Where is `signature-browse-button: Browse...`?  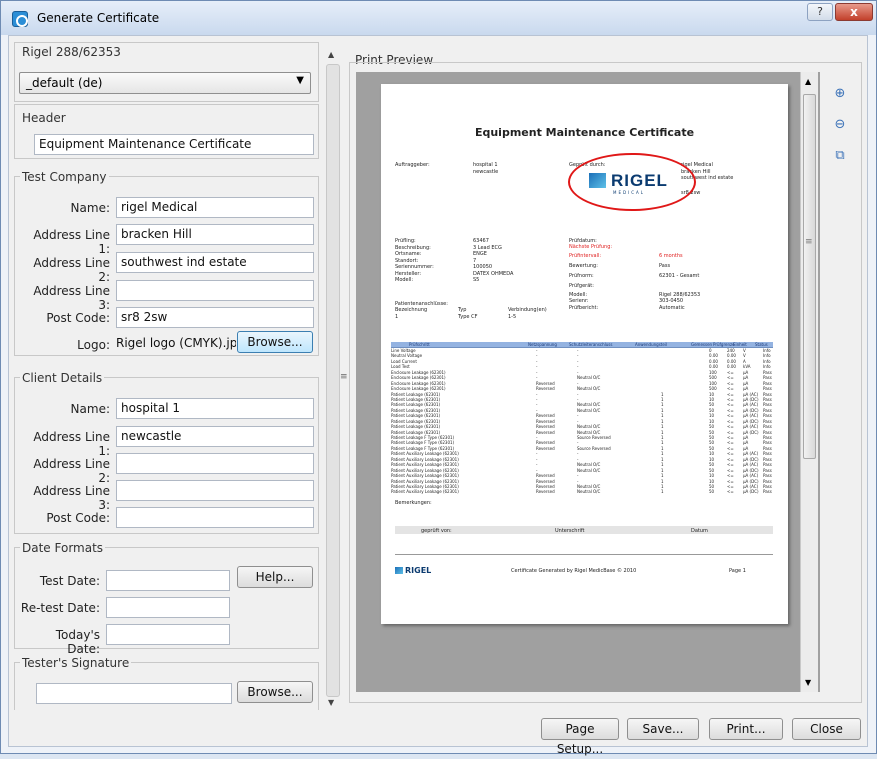 signature-browse-button: Browse... is located at coordinates (275, 692).